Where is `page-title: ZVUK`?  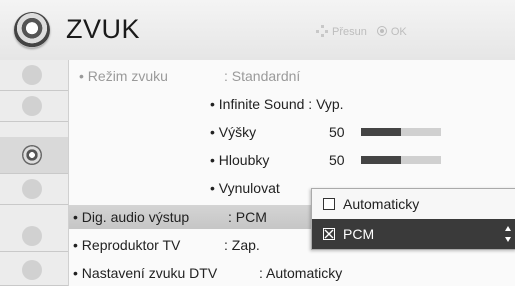
page-title: ZVUK is located at coordinates (103, 29).